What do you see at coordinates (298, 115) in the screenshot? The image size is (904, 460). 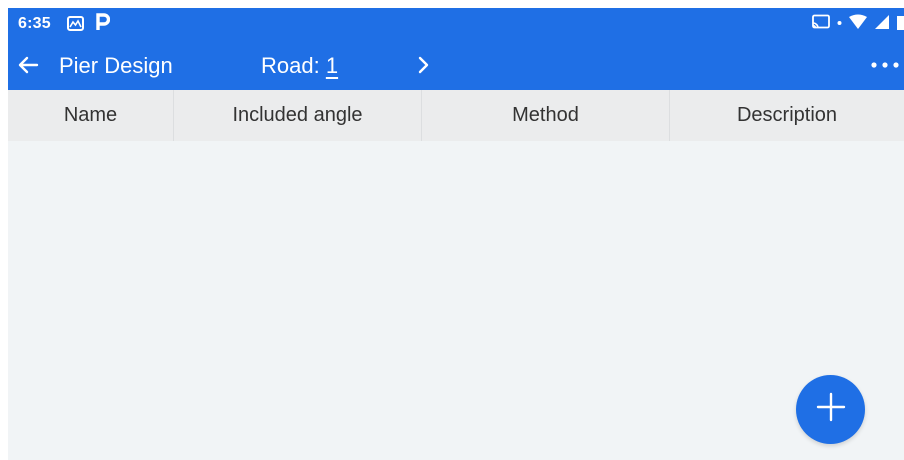 I see `column-header-included-angle: Included angle` at bounding box center [298, 115].